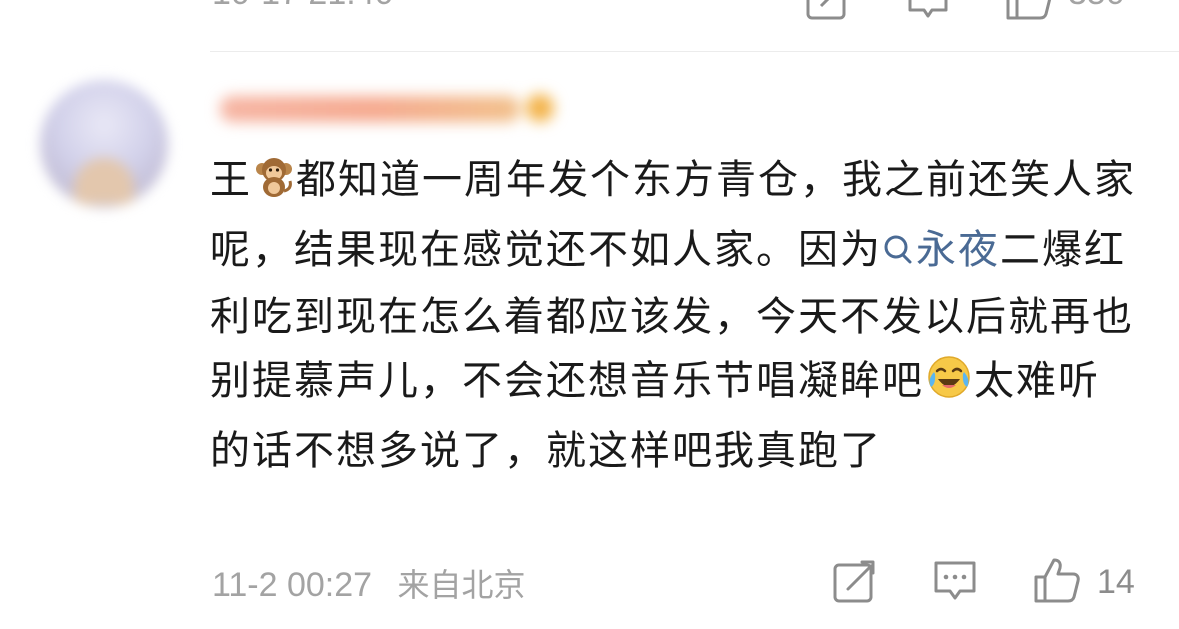 The image size is (1179, 629). I want to click on comment-divider, so click(694, 51).